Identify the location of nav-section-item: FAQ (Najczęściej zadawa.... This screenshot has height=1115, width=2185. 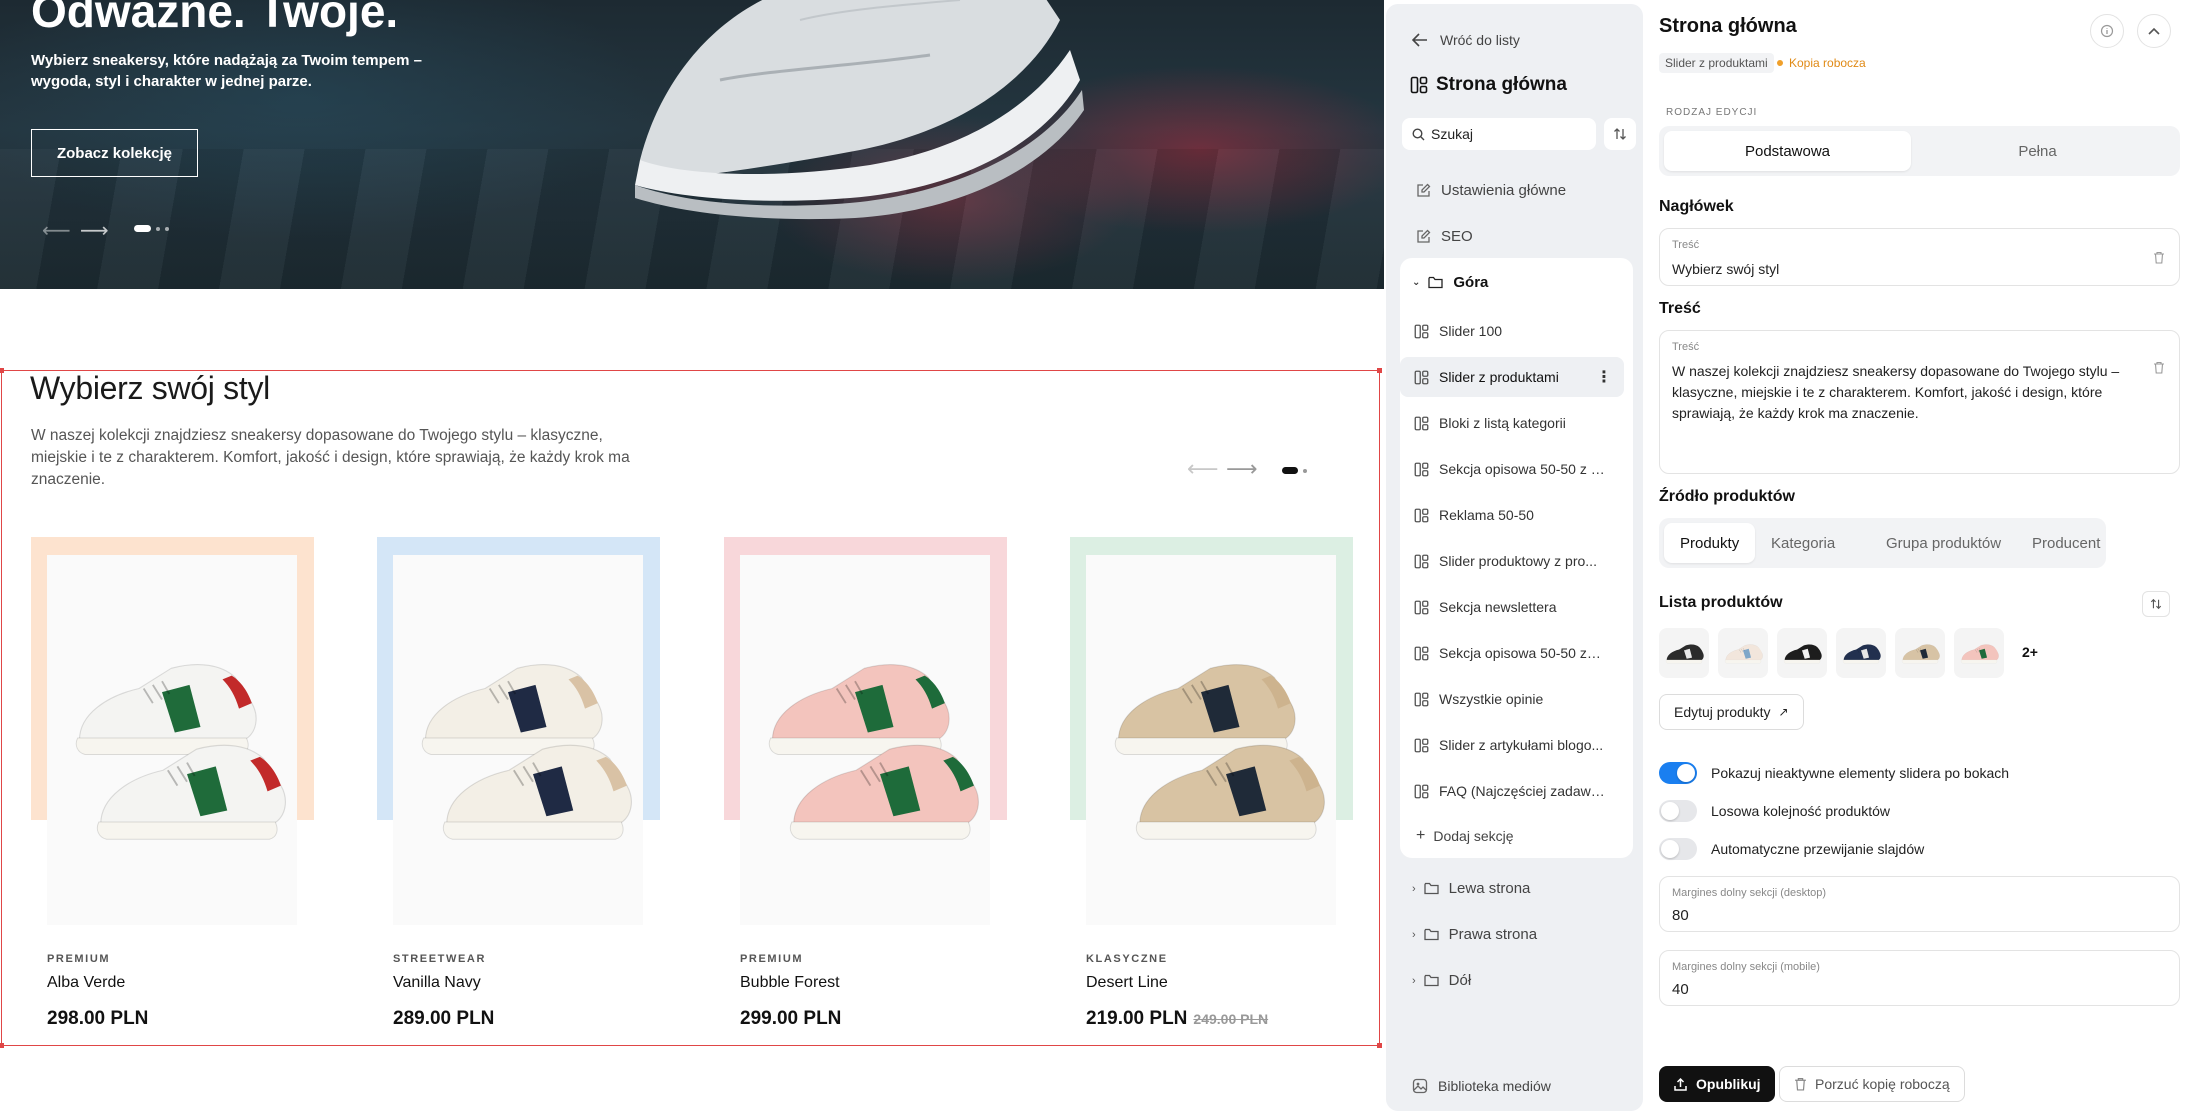
(1512, 791).